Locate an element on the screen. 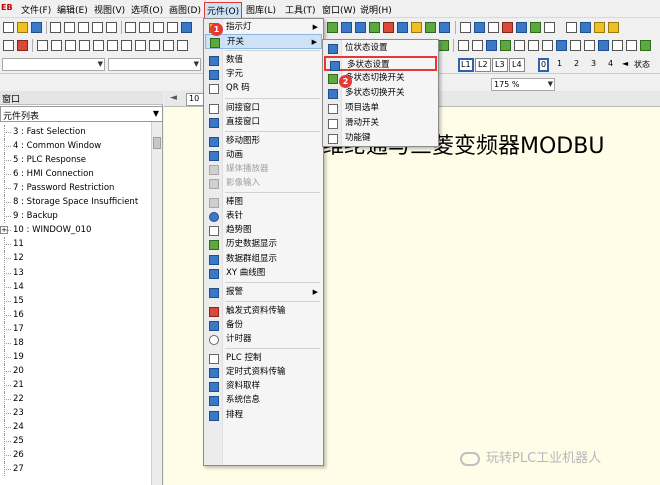 The height and width of the screenshot is (485, 660). tab-nav-left-icon: ◄ is located at coordinates (173, 98).